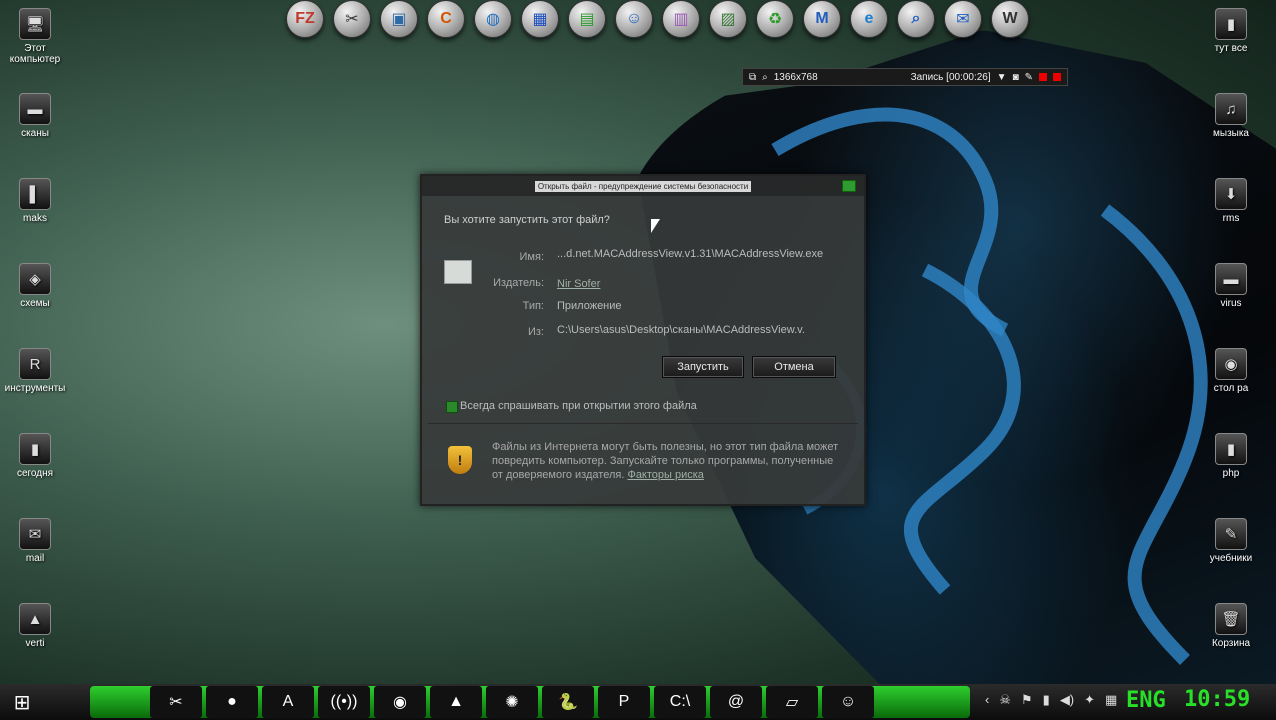  What do you see at coordinates (527, 220) in the screenshot?
I see `dialog-question: Вы хотите запустить этот файл?` at bounding box center [527, 220].